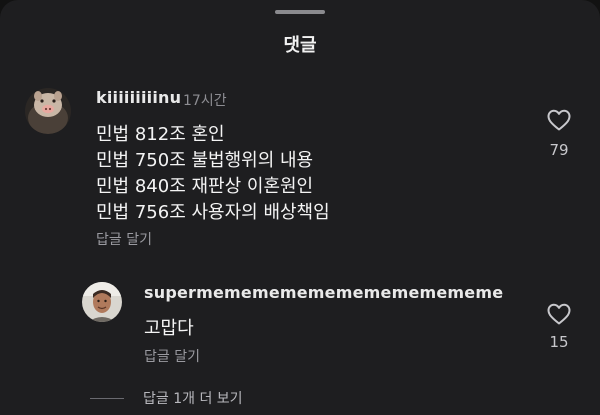  I want to click on sheet-title: 댓글, so click(300, 45).